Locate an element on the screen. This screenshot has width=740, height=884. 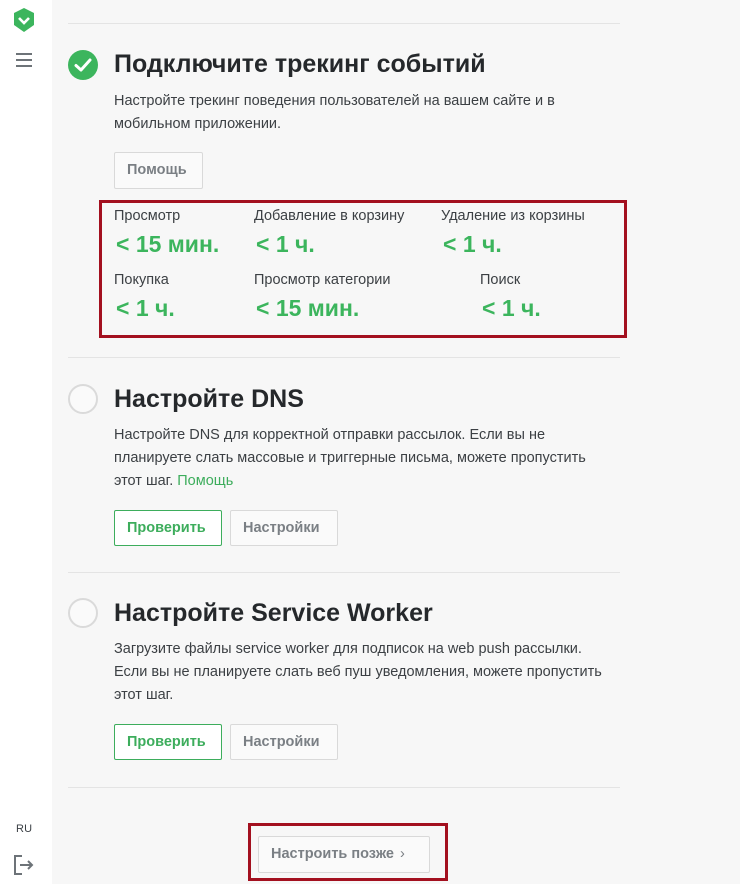
metric-label: Просмотр категории is located at coordinates (322, 280).